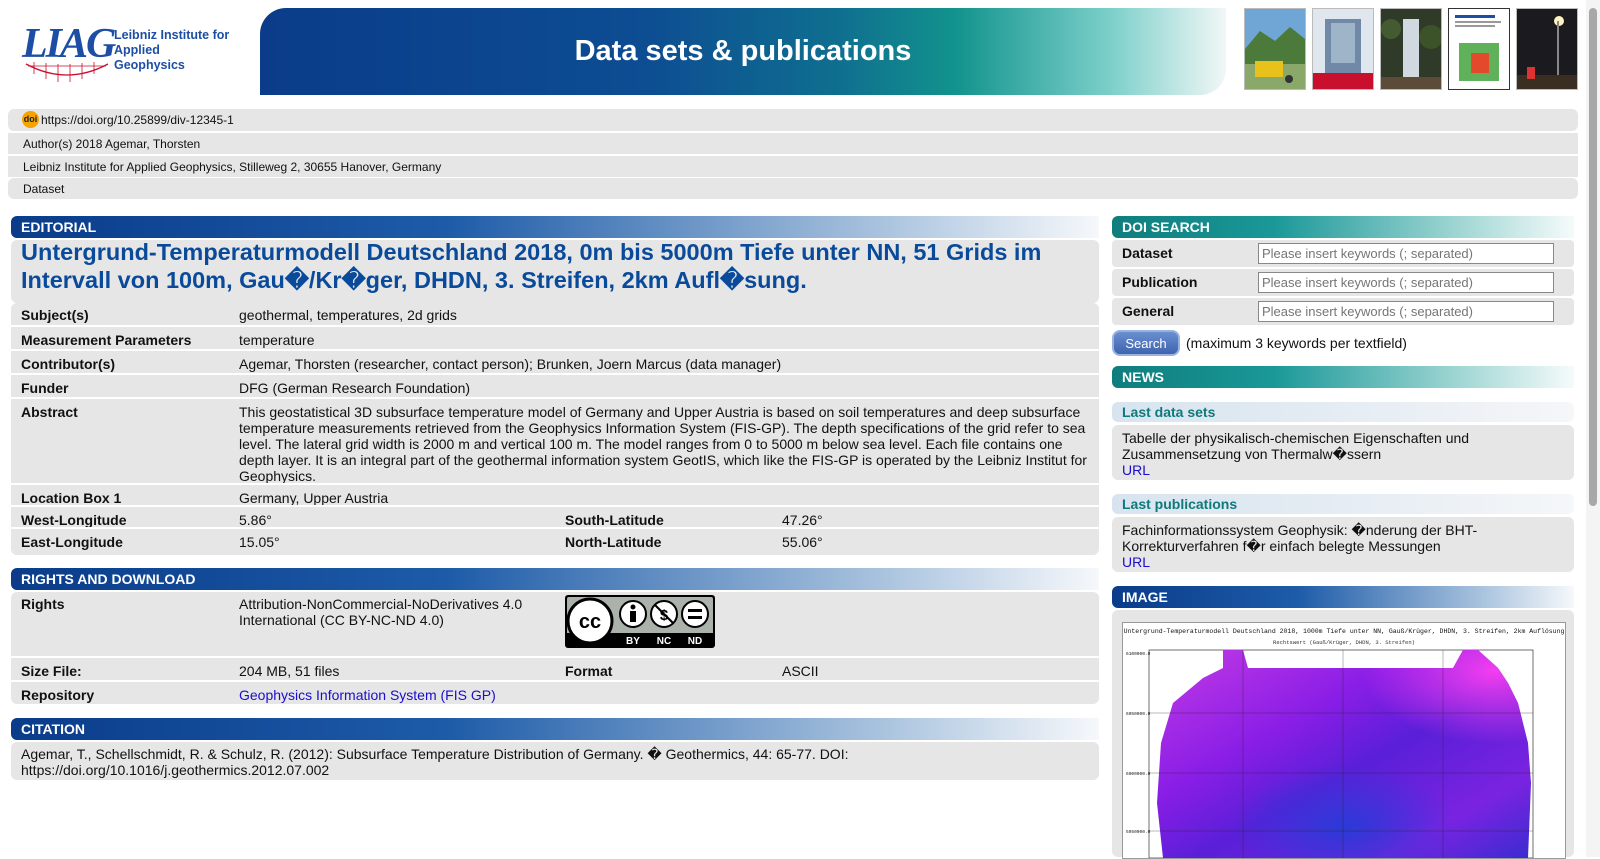 The height and width of the screenshot is (859, 1600). Describe the element at coordinates (555, 385) in the screenshot. I see `funder-row: Funder DFG (German Research Foundation)` at that location.